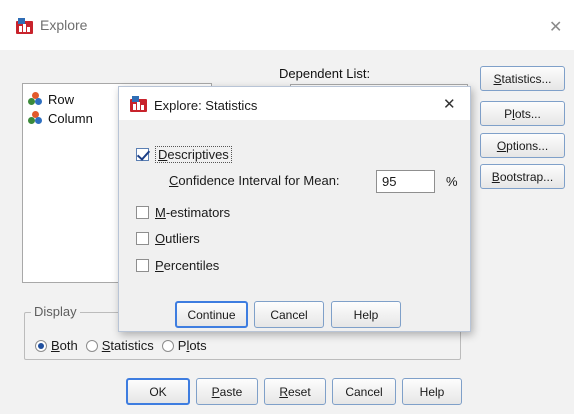 The width and height of the screenshot is (574, 414). I want to click on variable-item-row: Row, so click(51, 99).